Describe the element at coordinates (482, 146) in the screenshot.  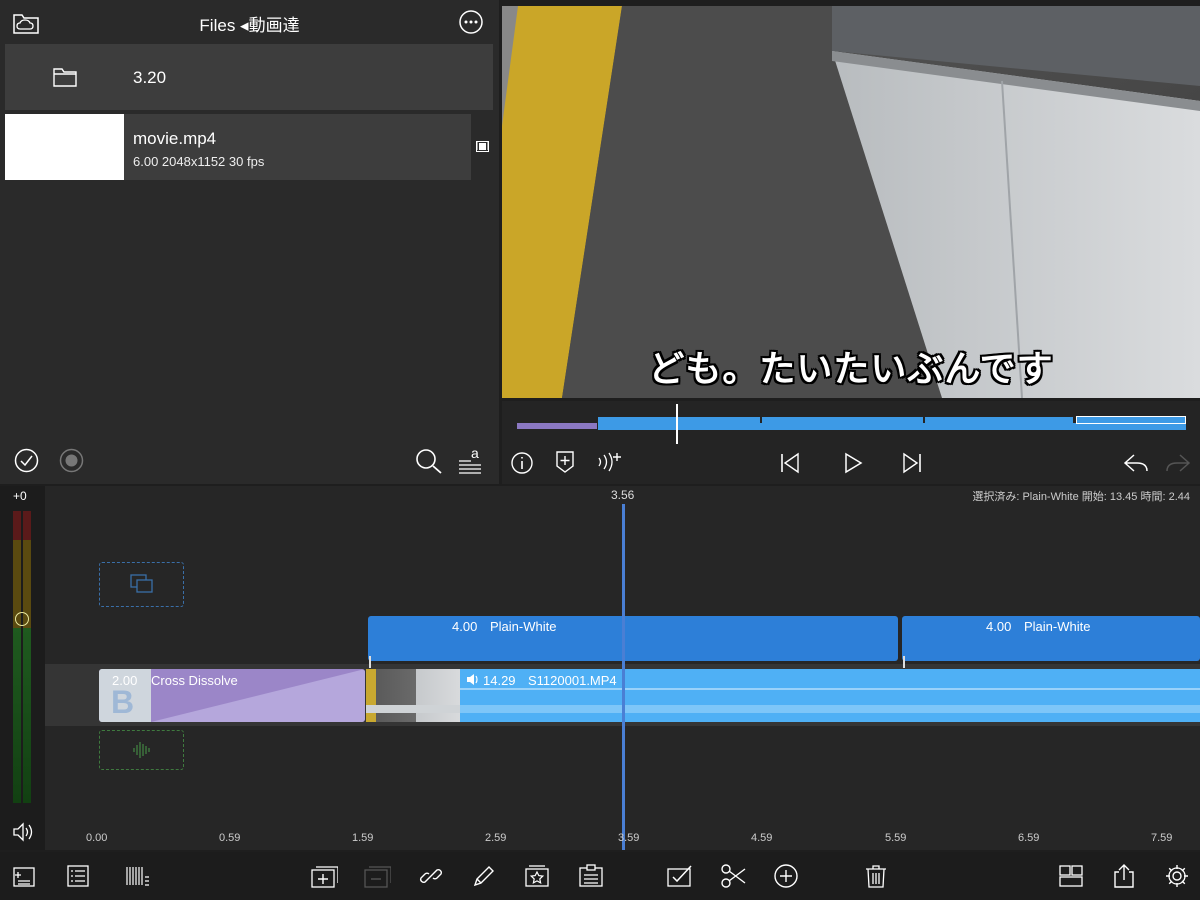
I see `film-icon` at that location.